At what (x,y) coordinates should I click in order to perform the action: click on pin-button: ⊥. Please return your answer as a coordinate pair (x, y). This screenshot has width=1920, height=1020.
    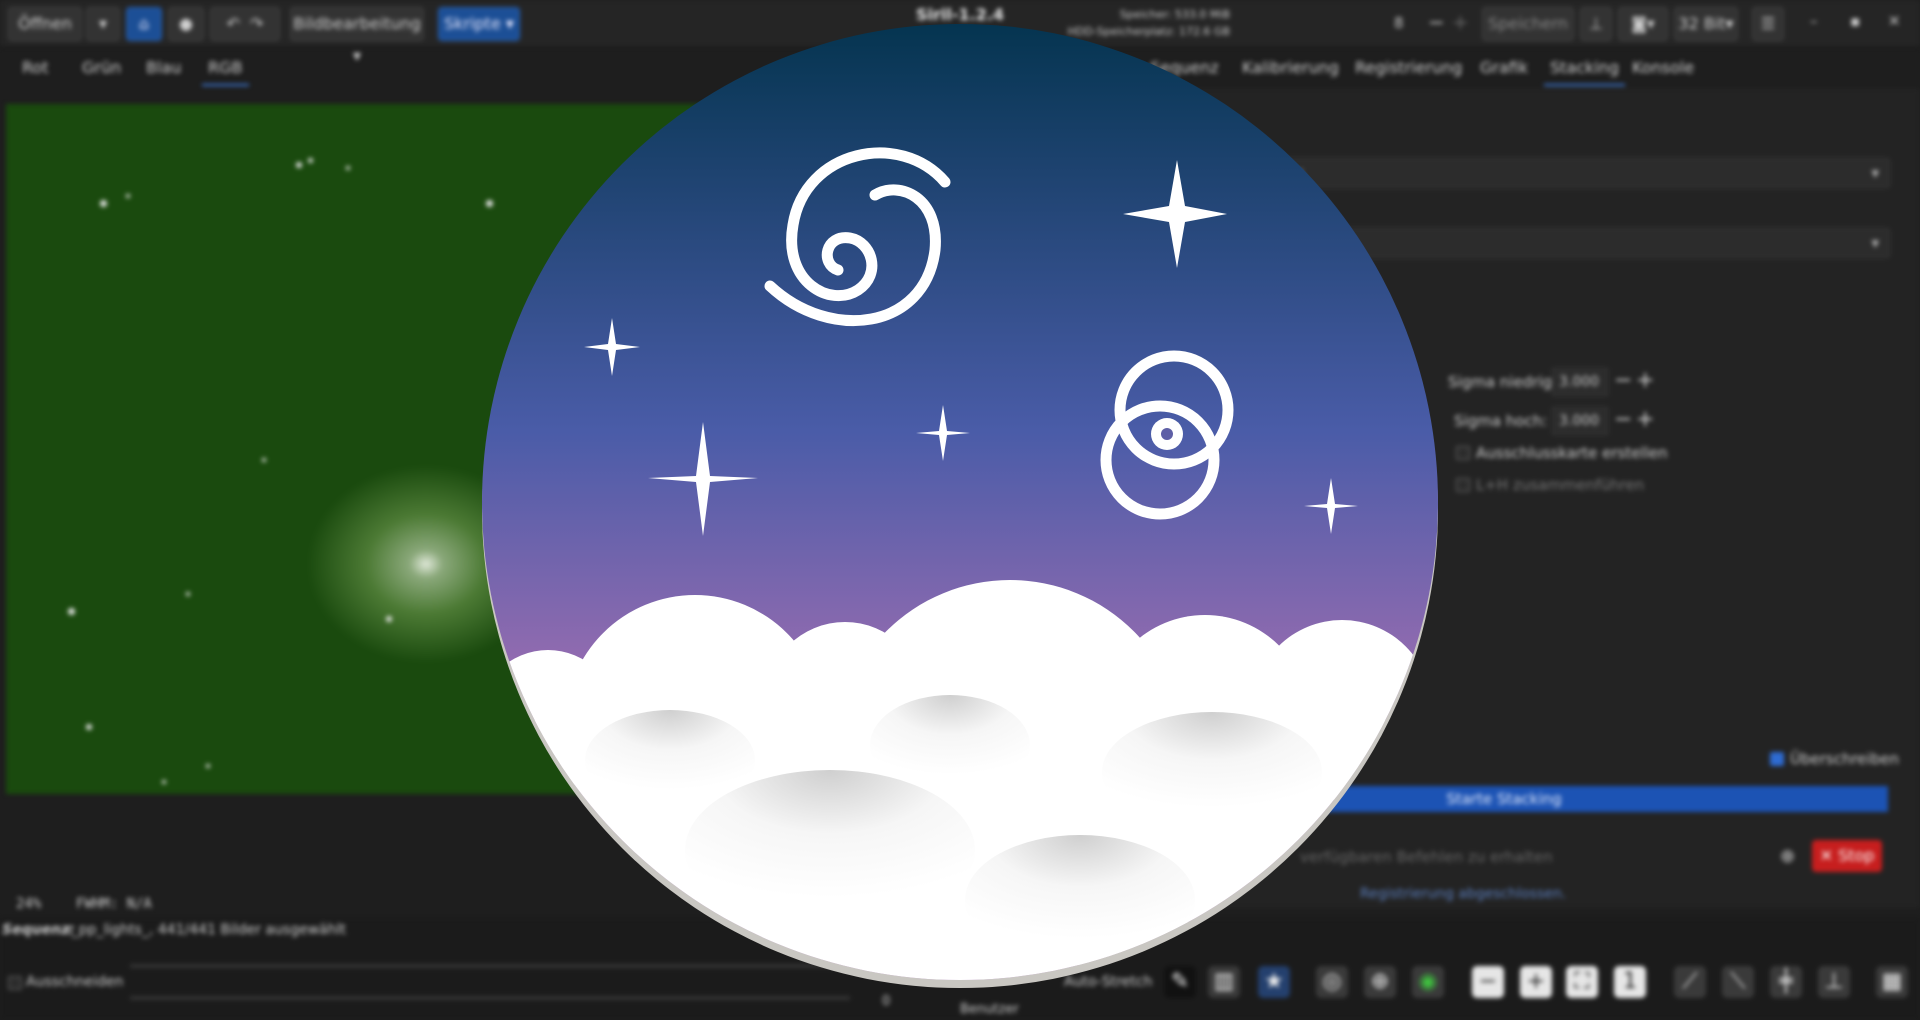
    Looking at the image, I should click on (1596, 24).